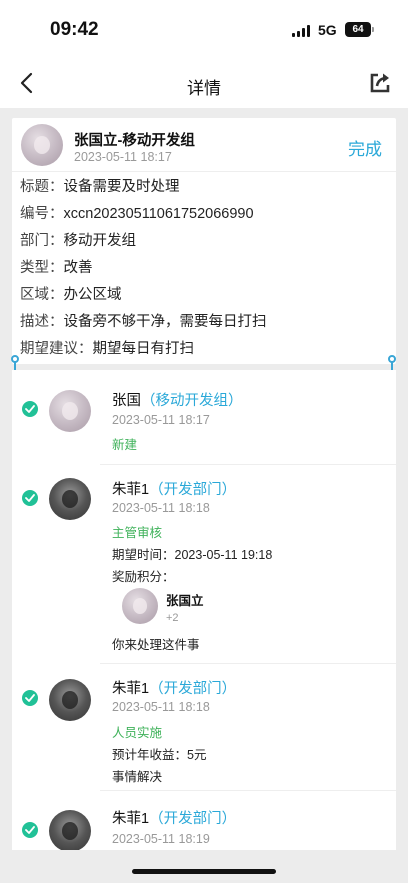  Describe the element at coordinates (137, 533) in the screenshot. I see `timeline-action: 主管审核` at that location.